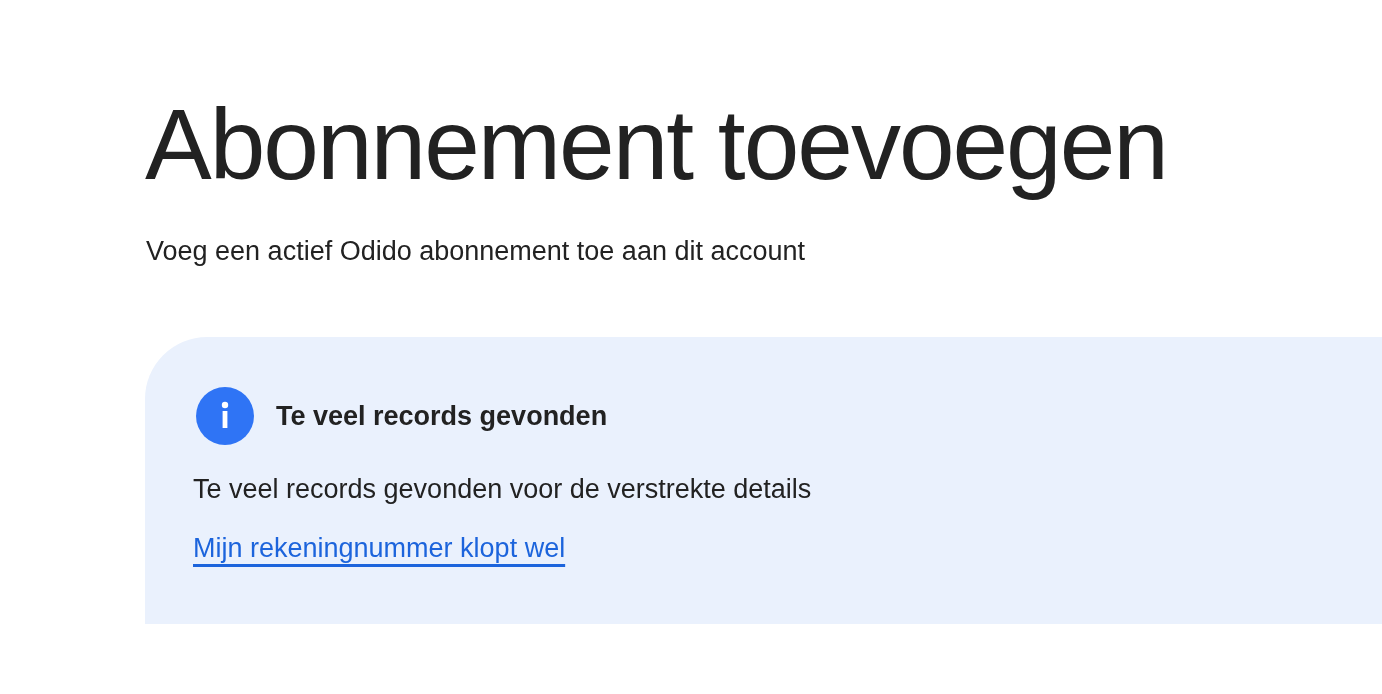  Describe the element at coordinates (379, 548) in the screenshot. I see `account-number-link: Mijn rekeningnummer klopt wel` at that location.